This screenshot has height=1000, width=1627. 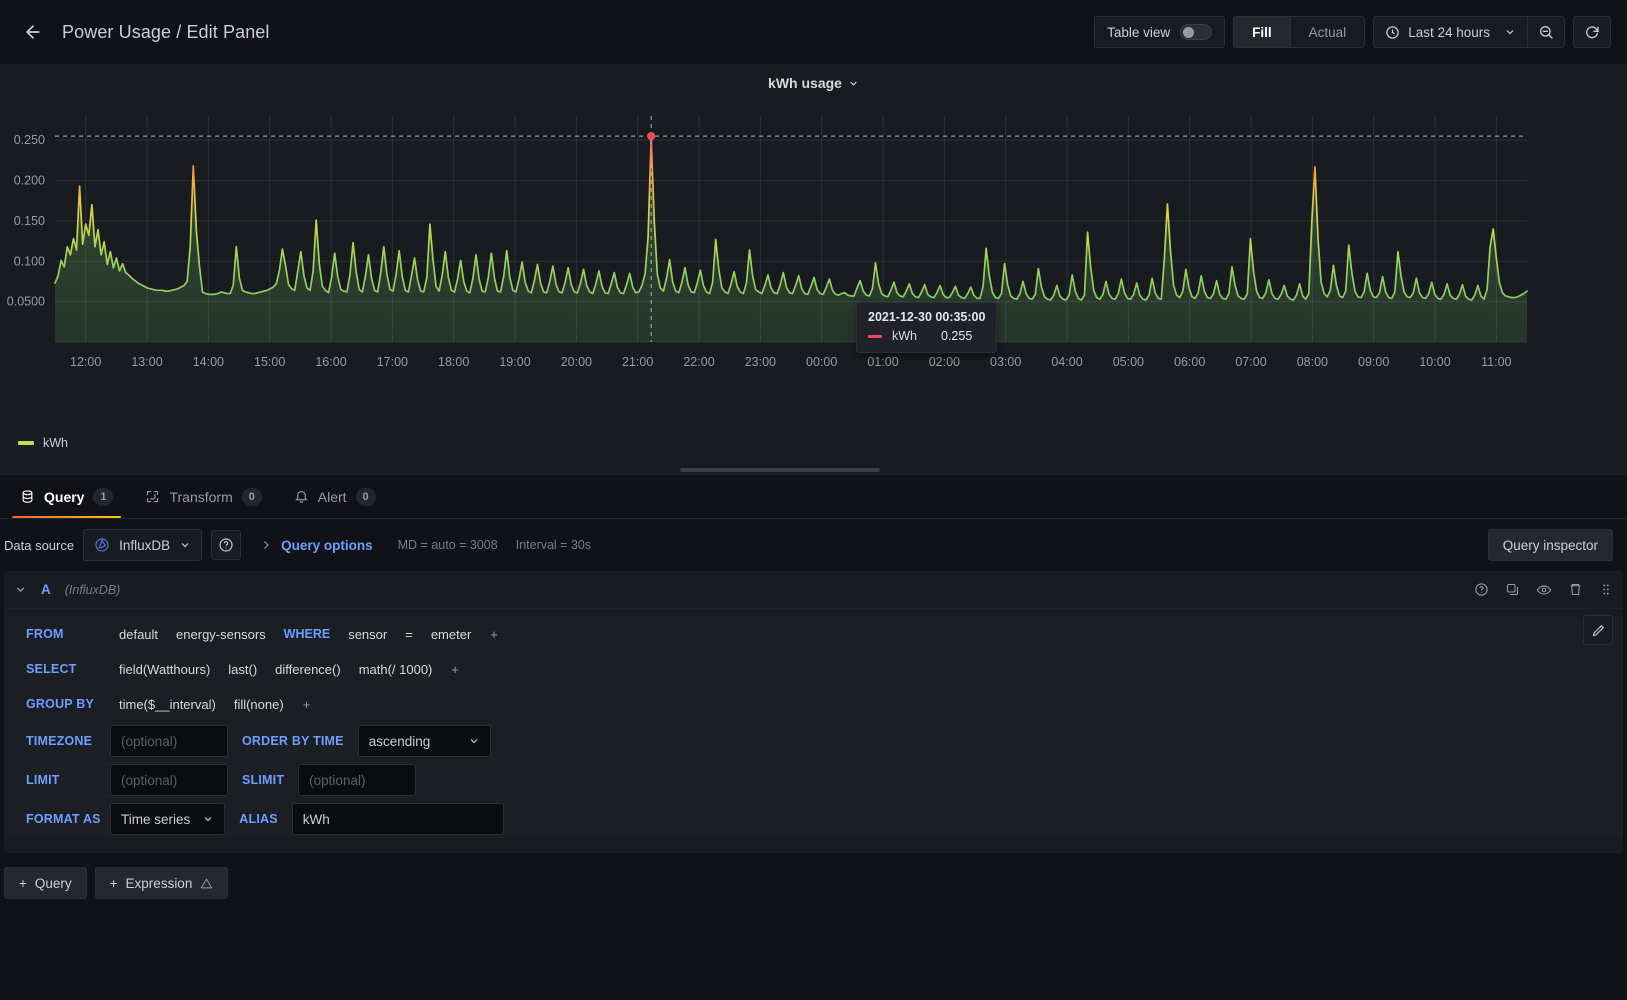 What do you see at coordinates (1598, 630) in the screenshot?
I see `toggle-text-edit-mode-button` at bounding box center [1598, 630].